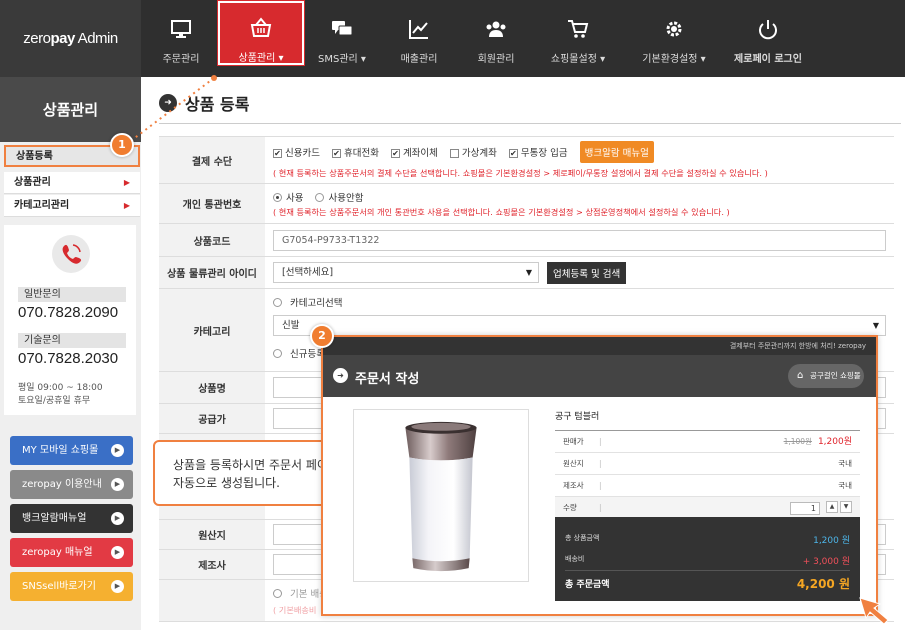 The height and width of the screenshot is (630, 905). I want to click on total-label: 배송비, so click(575, 559).